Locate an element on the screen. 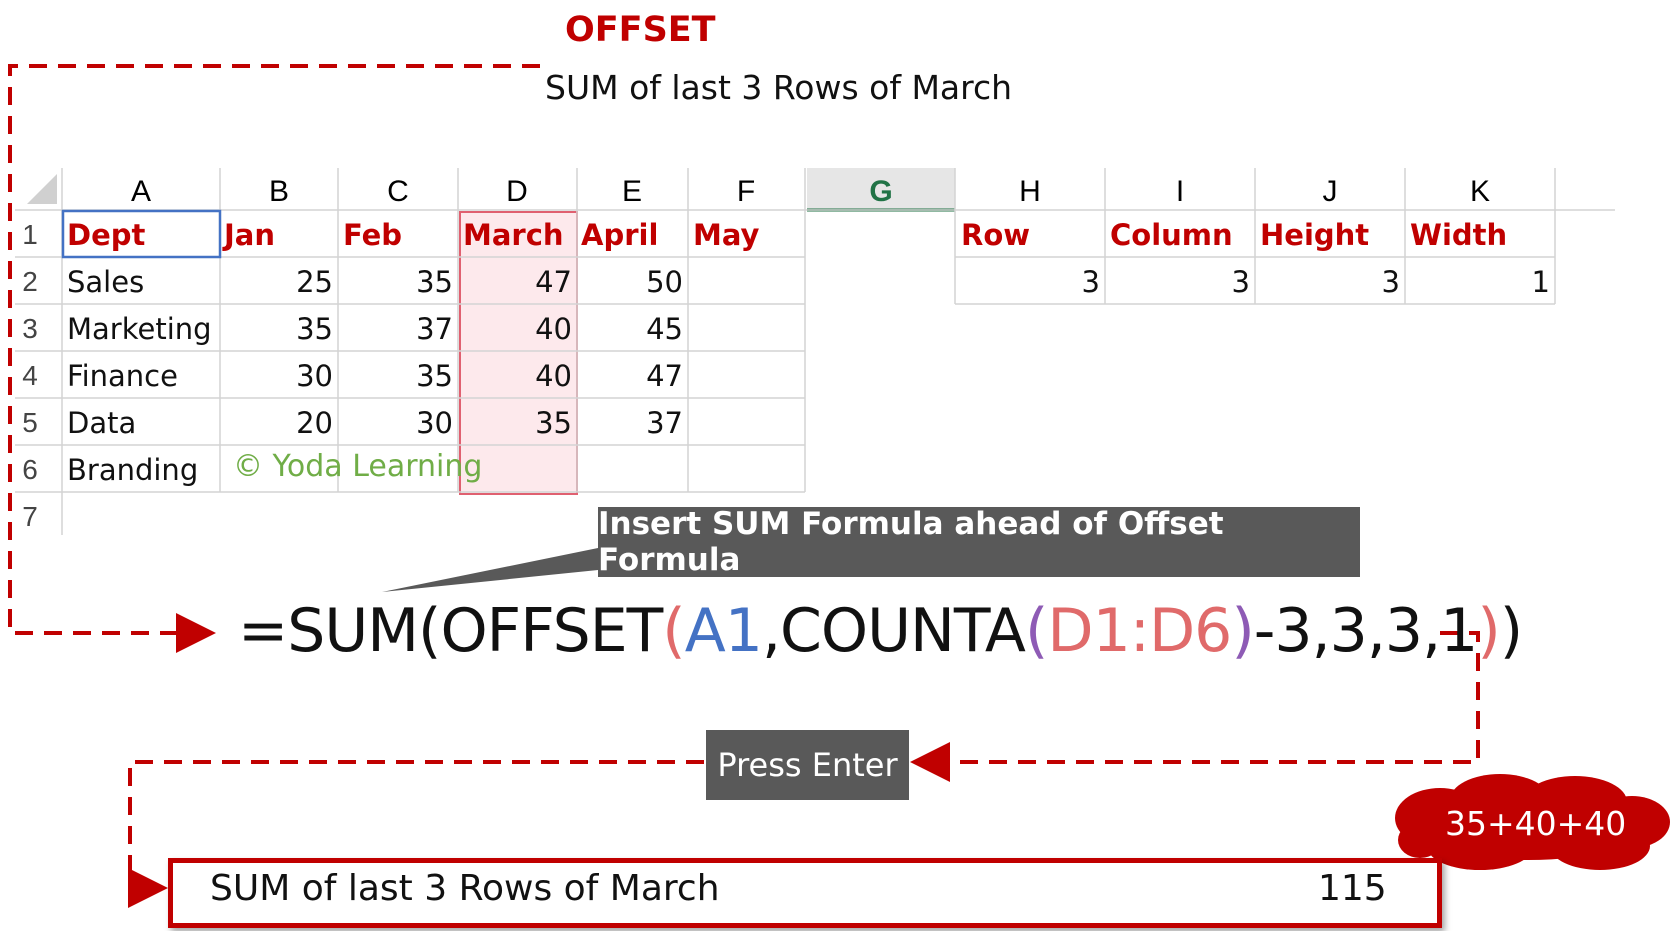  cell-a6: Branding is located at coordinates (132, 470).